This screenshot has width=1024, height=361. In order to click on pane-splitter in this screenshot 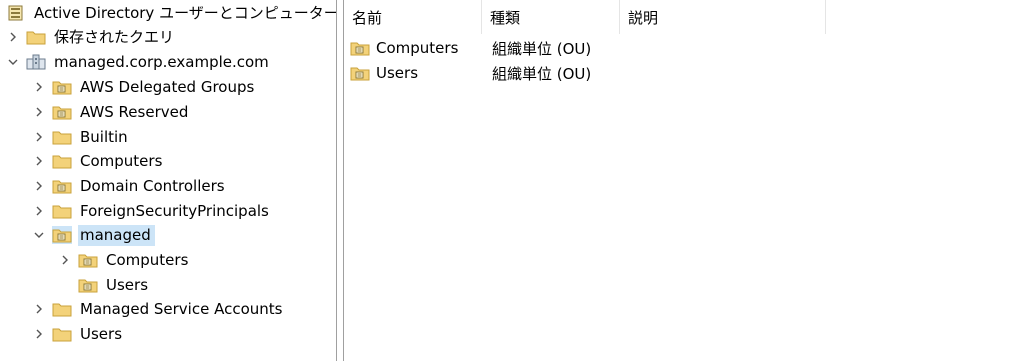, I will do `click(340, 180)`.